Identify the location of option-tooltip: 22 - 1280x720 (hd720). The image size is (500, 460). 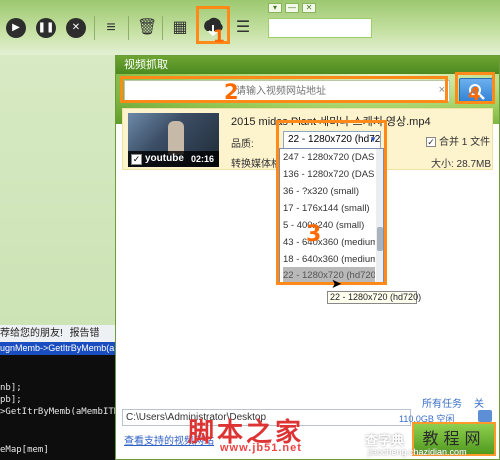
(374, 297).